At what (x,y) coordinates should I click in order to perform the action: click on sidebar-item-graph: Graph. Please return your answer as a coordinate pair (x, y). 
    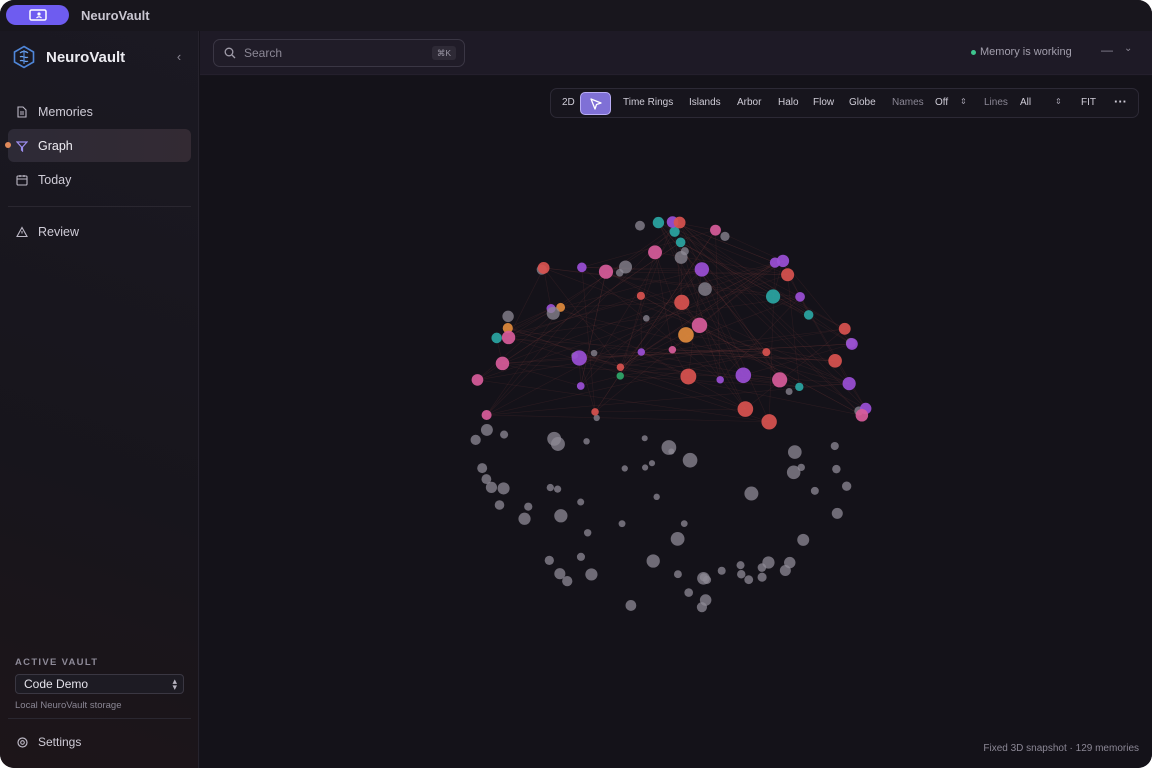
    Looking at the image, I should click on (98, 145).